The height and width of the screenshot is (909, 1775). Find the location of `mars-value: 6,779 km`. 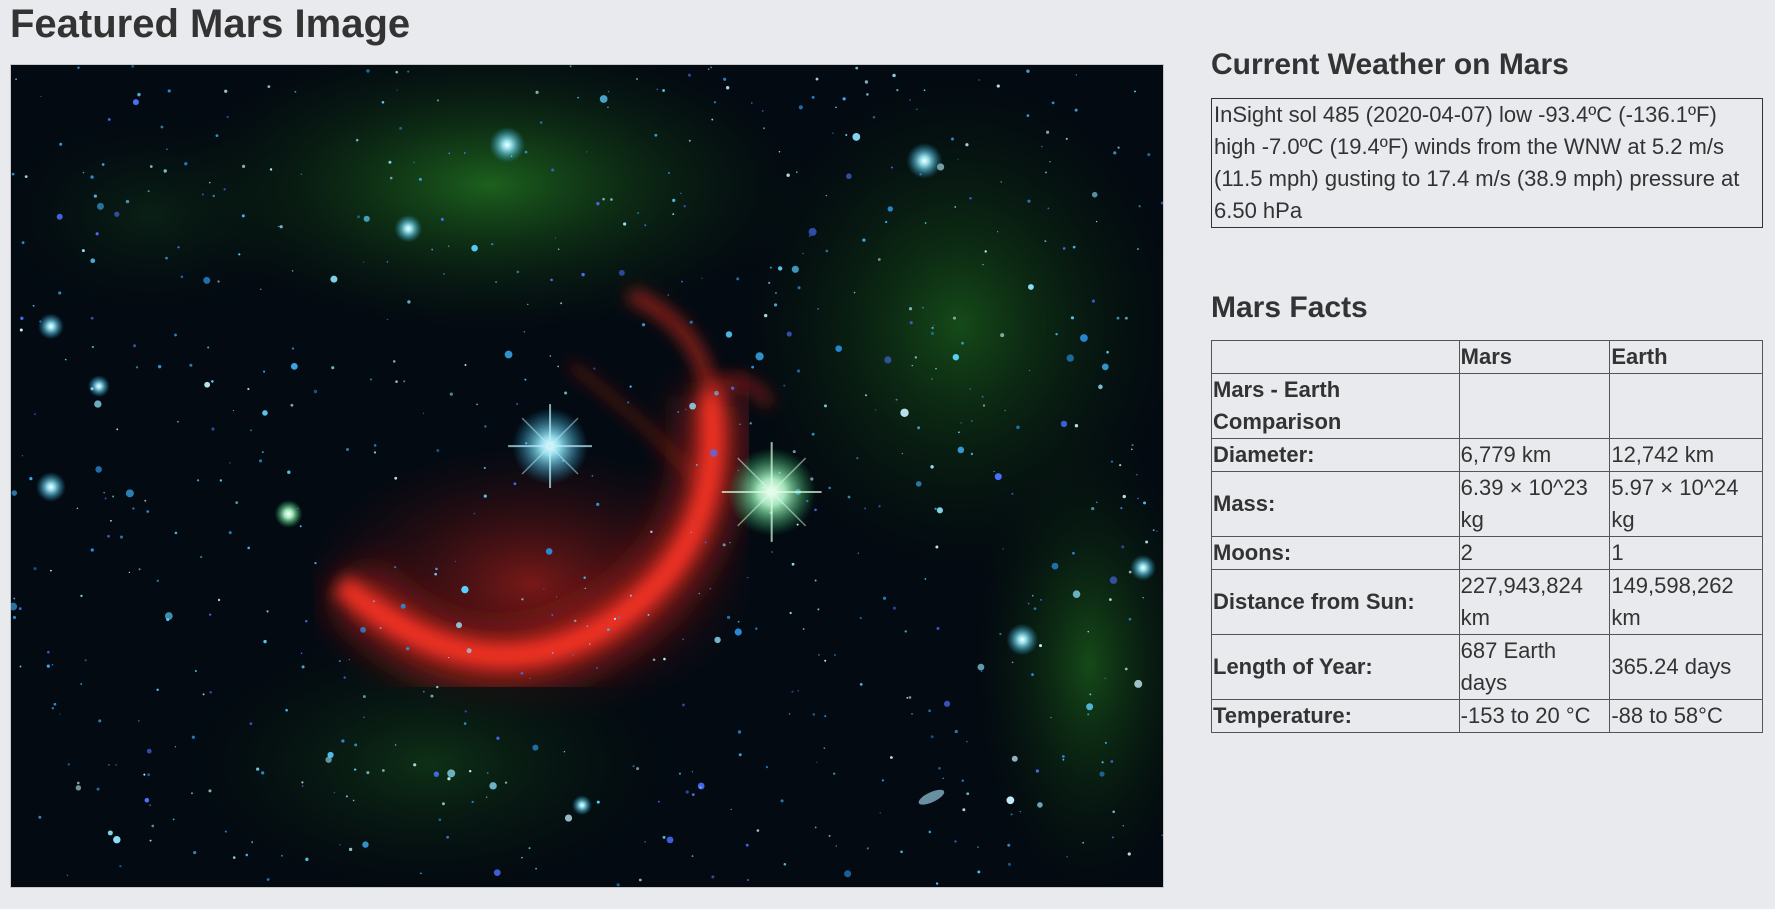

mars-value: 6,779 km is located at coordinates (1534, 455).